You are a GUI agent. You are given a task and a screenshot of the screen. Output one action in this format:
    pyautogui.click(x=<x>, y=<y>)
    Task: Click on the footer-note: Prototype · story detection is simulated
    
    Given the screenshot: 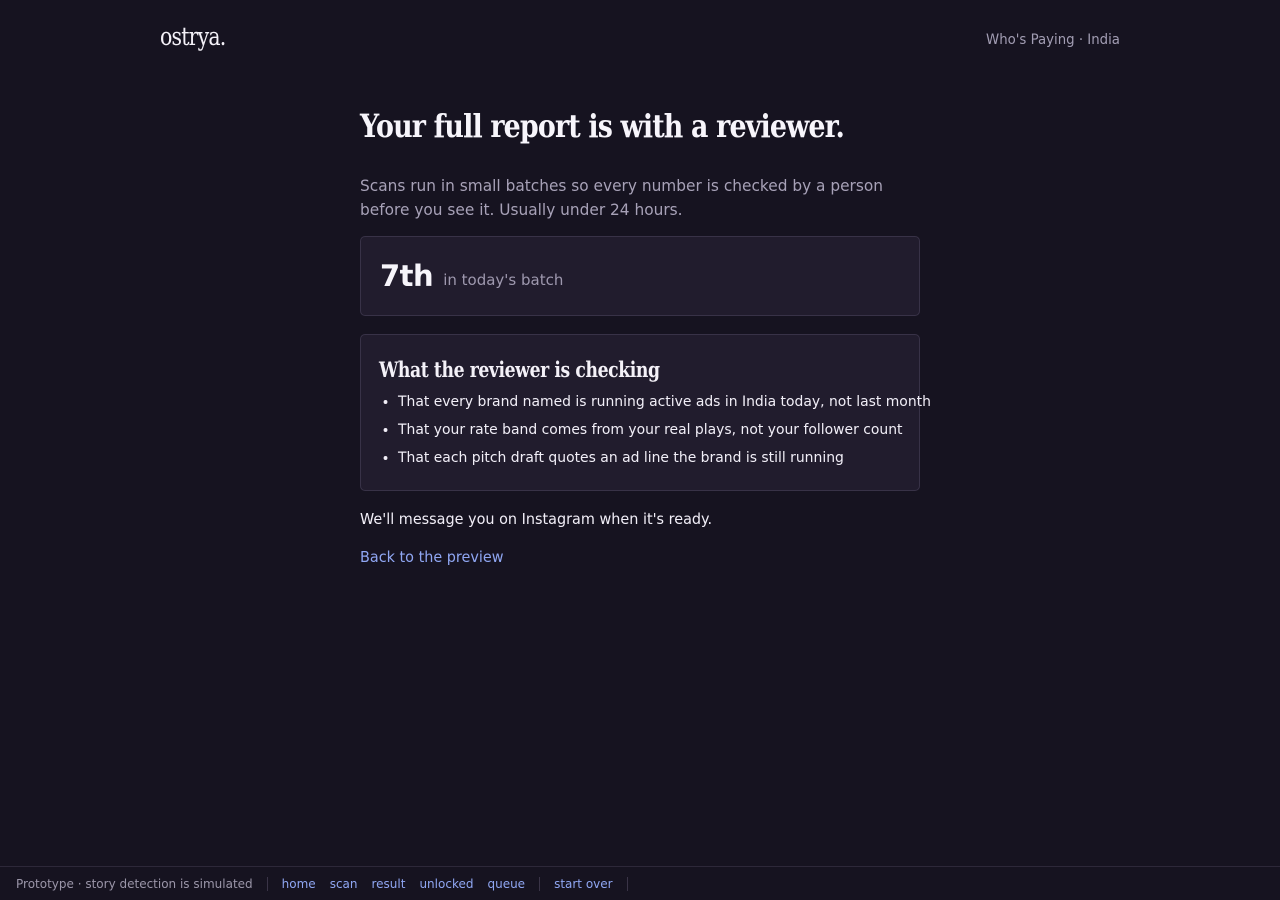 What is the action you would take?
    pyautogui.click(x=134, y=883)
    